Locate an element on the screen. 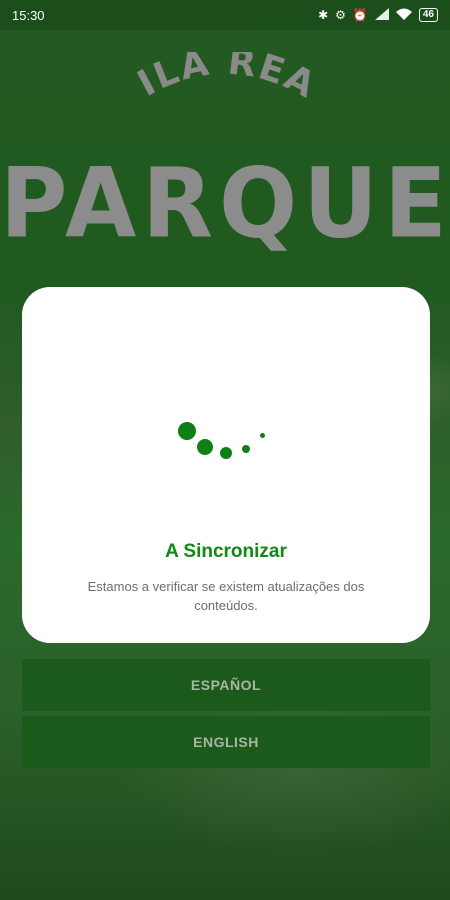 The image size is (450, 900). alarm-icon: ⏰ is located at coordinates (360, 15).